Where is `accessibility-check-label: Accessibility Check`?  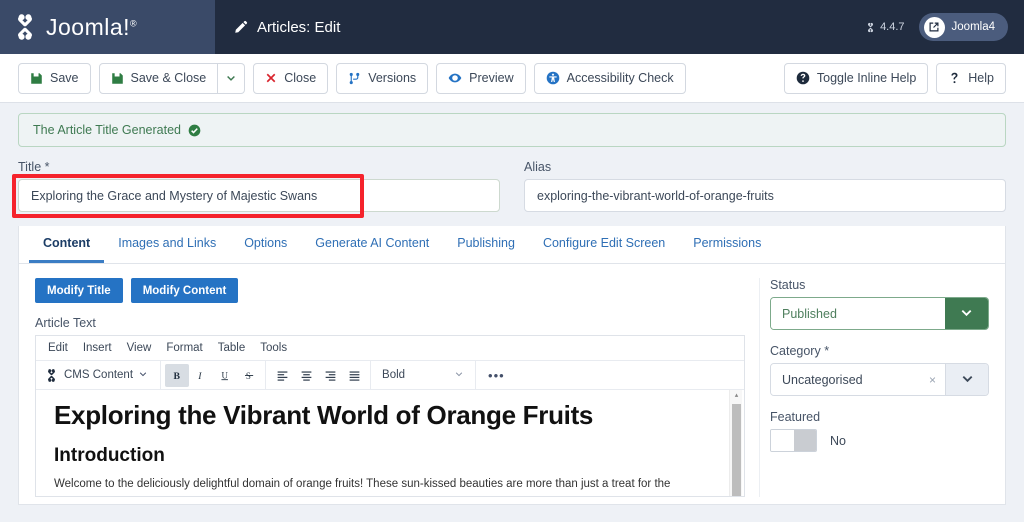 accessibility-check-label: Accessibility Check is located at coordinates (620, 78).